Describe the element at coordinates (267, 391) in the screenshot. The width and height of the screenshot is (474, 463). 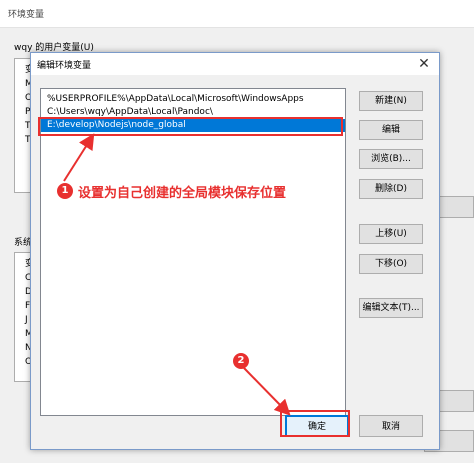
I see `arrow-to-ok` at that location.